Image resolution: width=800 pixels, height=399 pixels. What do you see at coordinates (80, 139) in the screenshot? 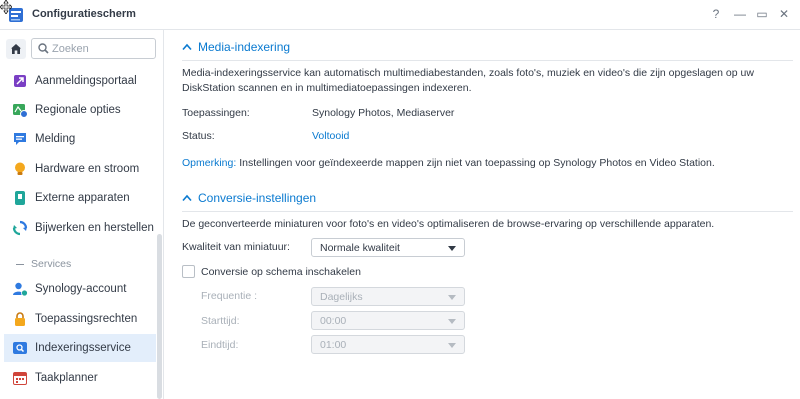
I see `sidebar-item-notification: Melding` at bounding box center [80, 139].